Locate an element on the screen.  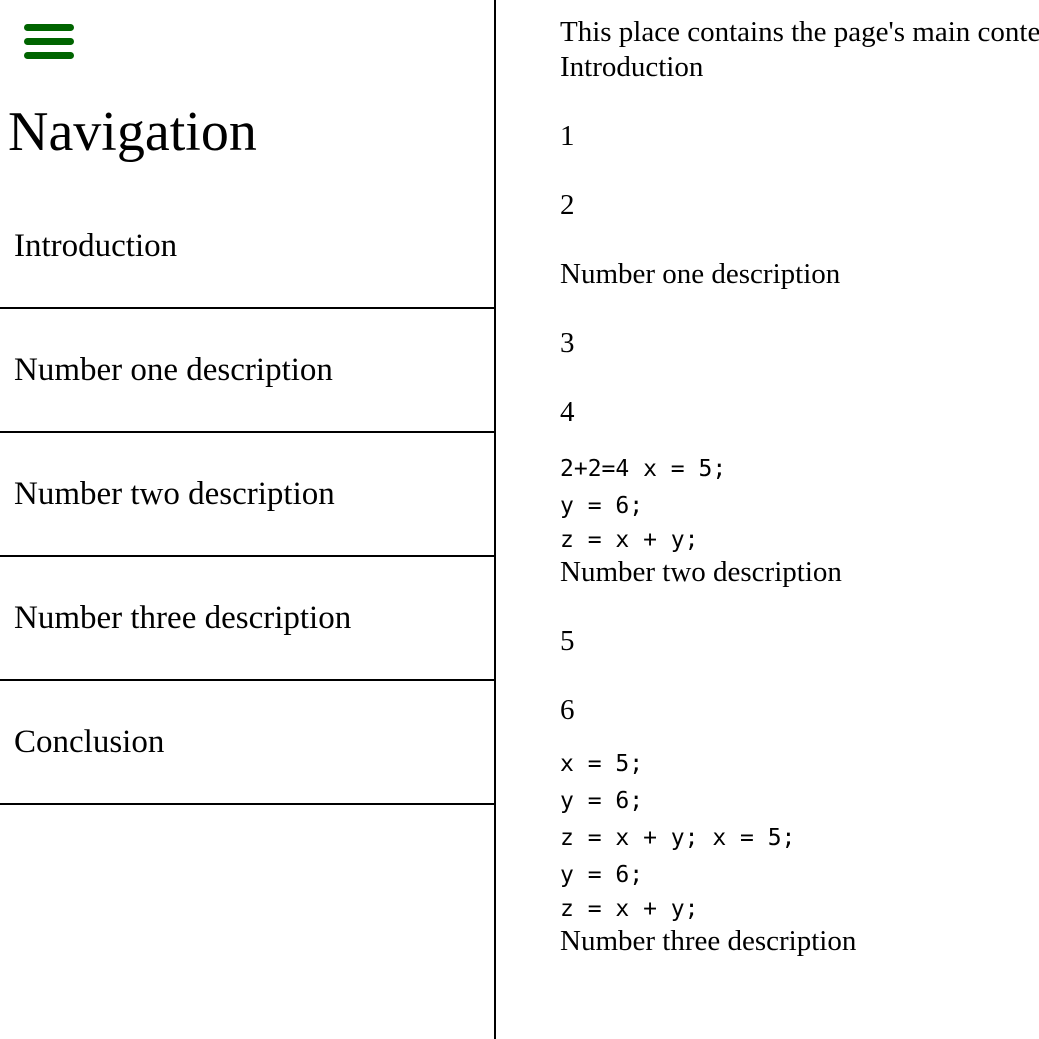
code-line: z = x + y; x = 5; is located at coordinates (678, 838).